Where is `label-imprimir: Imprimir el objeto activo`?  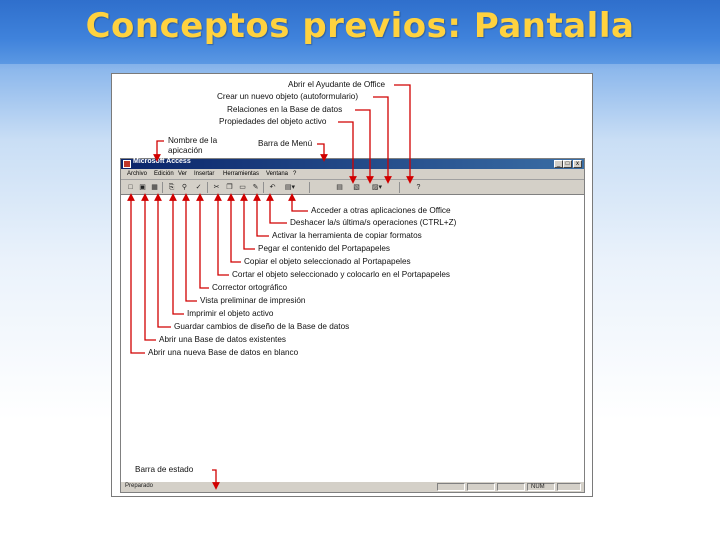 label-imprimir: Imprimir el objeto activo is located at coordinates (230, 313).